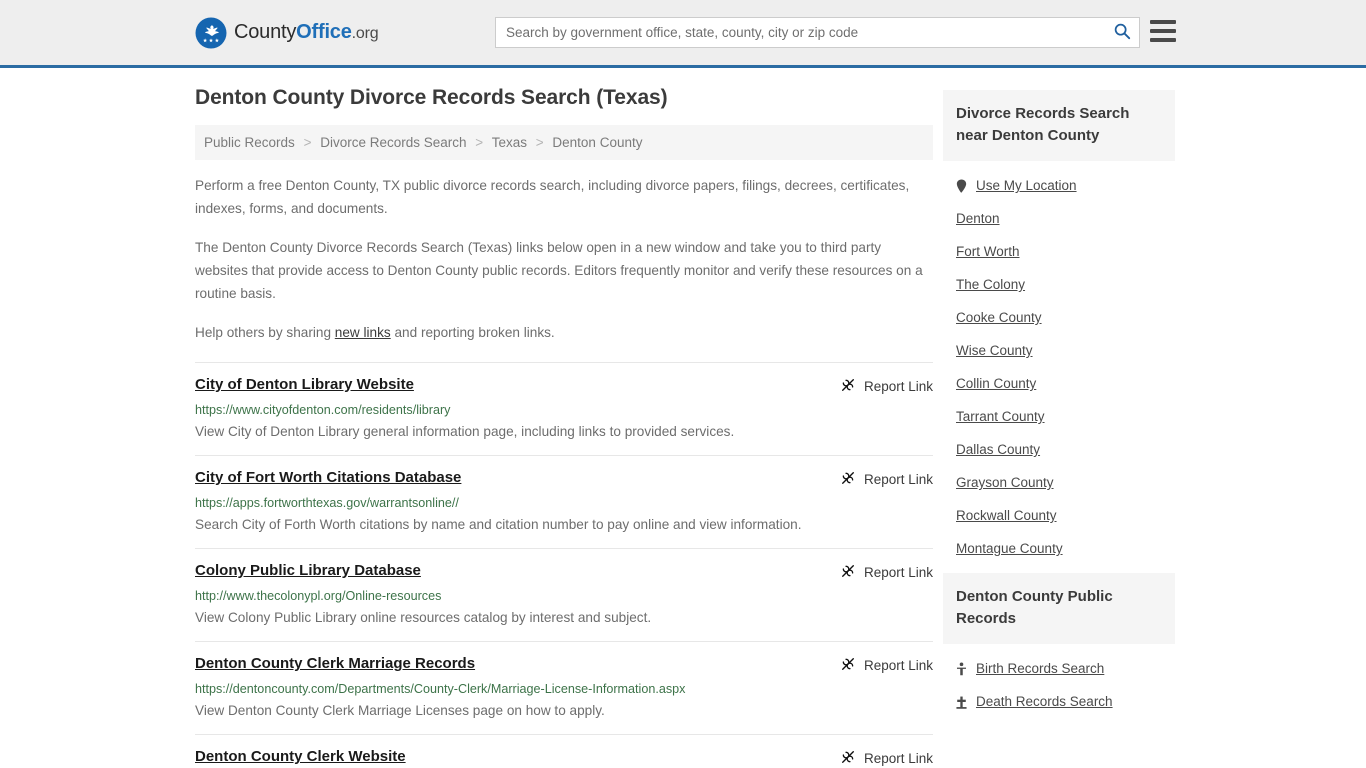 Image resolution: width=1366 pixels, height=768 pixels. What do you see at coordinates (1059, 608) in the screenshot?
I see `sidebar-public-records-heading: Denton County Public Records` at bounding box center [1059, 608].